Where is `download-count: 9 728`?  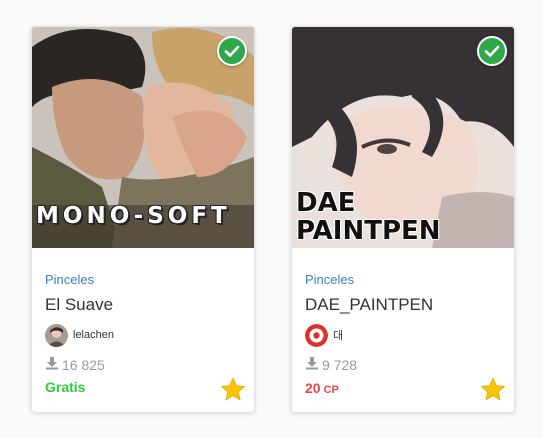
download-count: 9 728 is located at coordinates (331, 364).